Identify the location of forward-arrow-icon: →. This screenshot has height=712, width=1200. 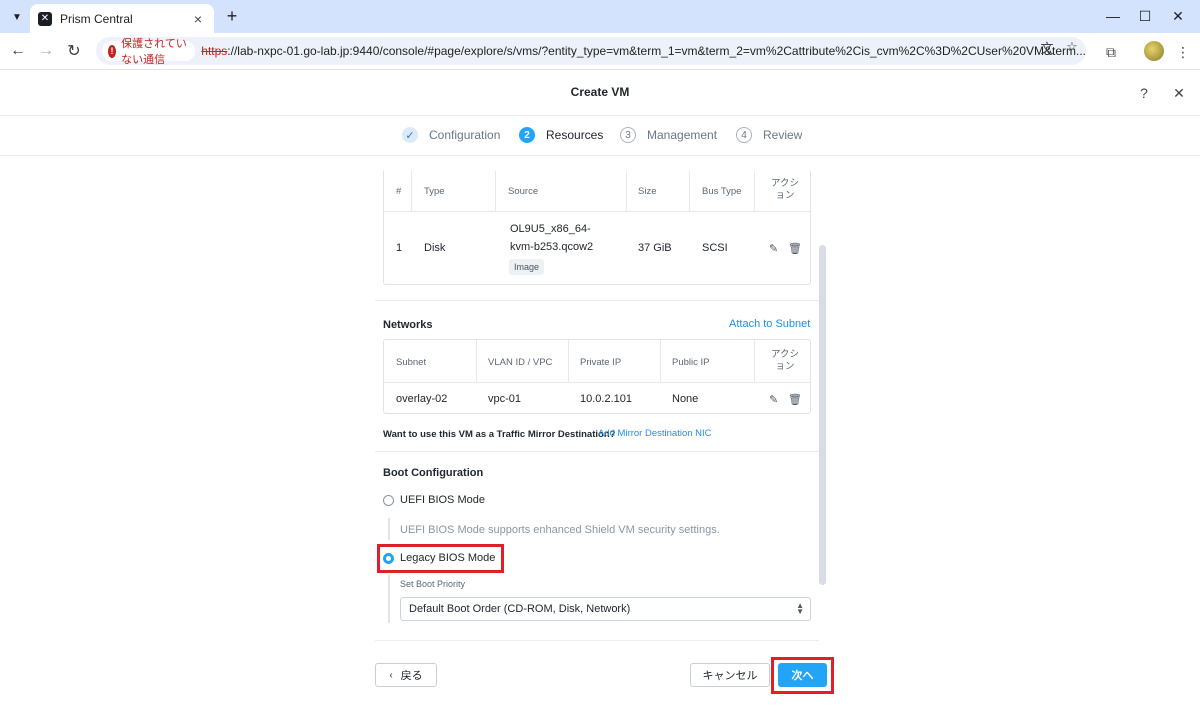
(46, 51).